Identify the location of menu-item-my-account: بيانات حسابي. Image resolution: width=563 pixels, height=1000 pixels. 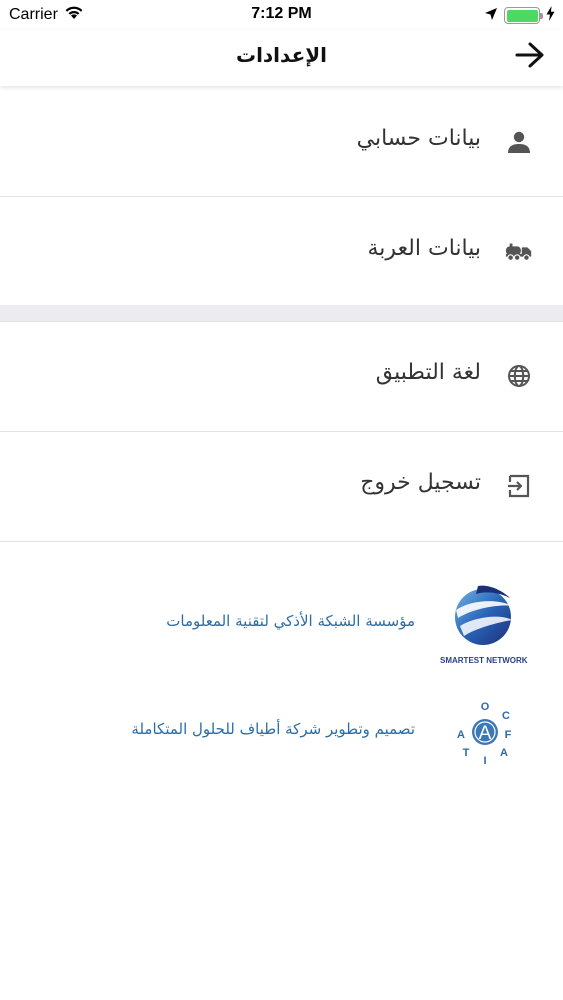
(281, 142).